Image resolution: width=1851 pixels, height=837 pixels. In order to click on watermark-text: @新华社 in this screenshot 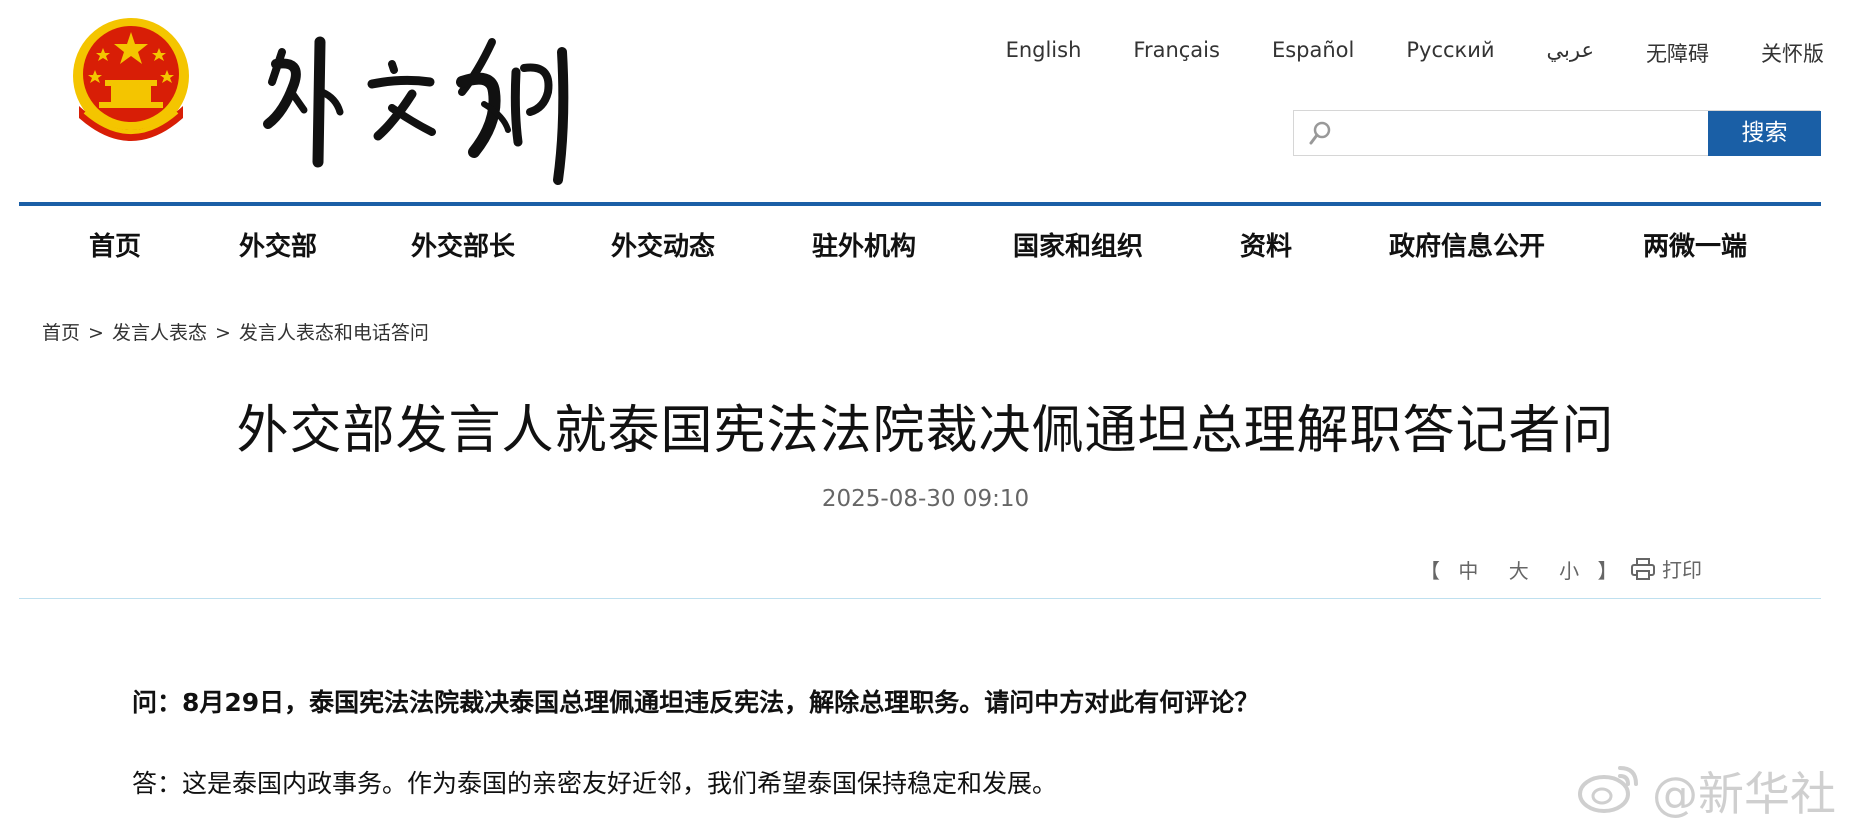, I will do `click(1744, 794)`.